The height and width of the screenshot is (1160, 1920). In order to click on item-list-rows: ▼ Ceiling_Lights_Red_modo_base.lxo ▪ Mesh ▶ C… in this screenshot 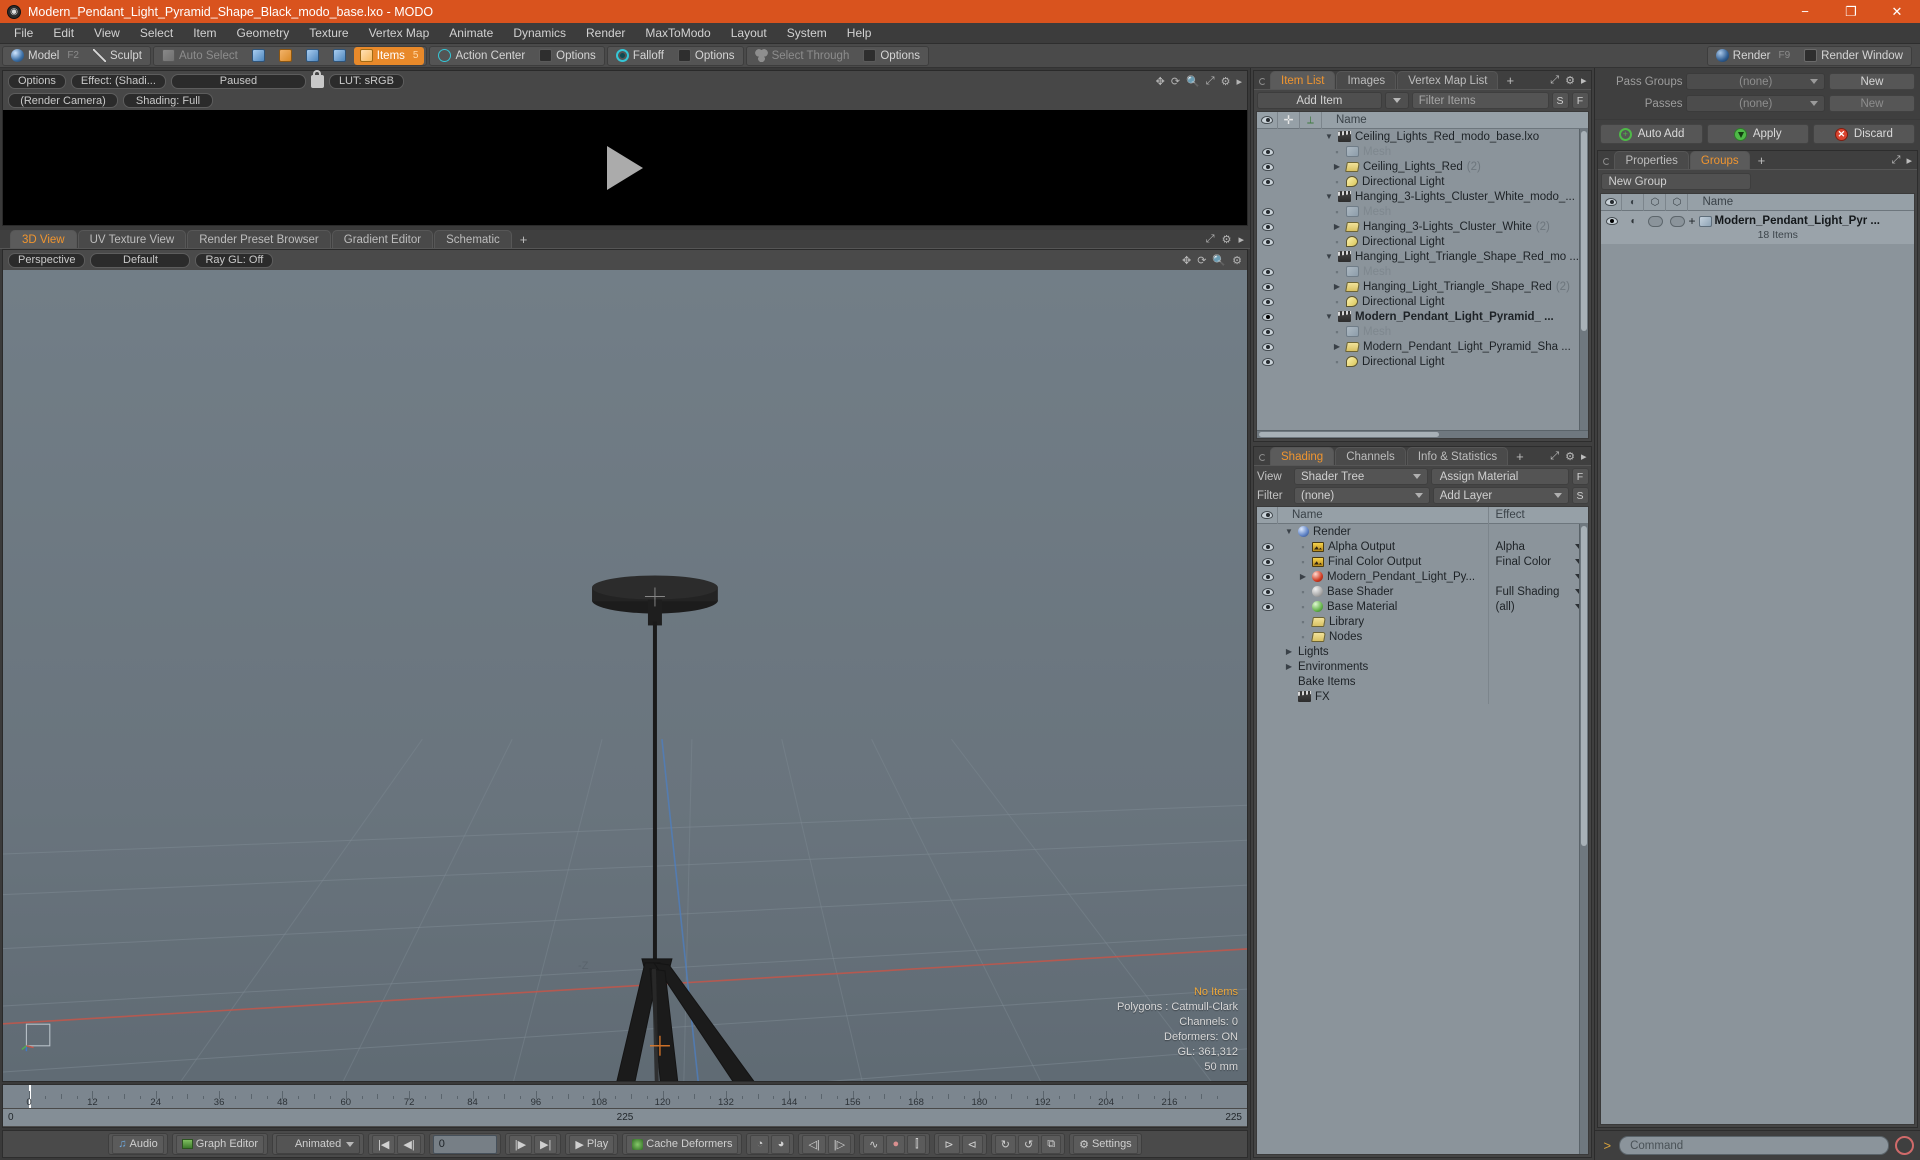, I will do `click(1422, 279)`.